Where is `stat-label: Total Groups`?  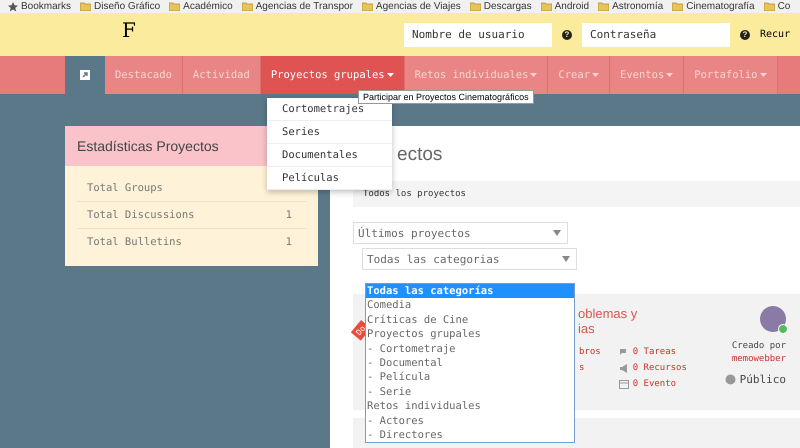 stat-label: Total Groups is located at coordinates (125, 188).